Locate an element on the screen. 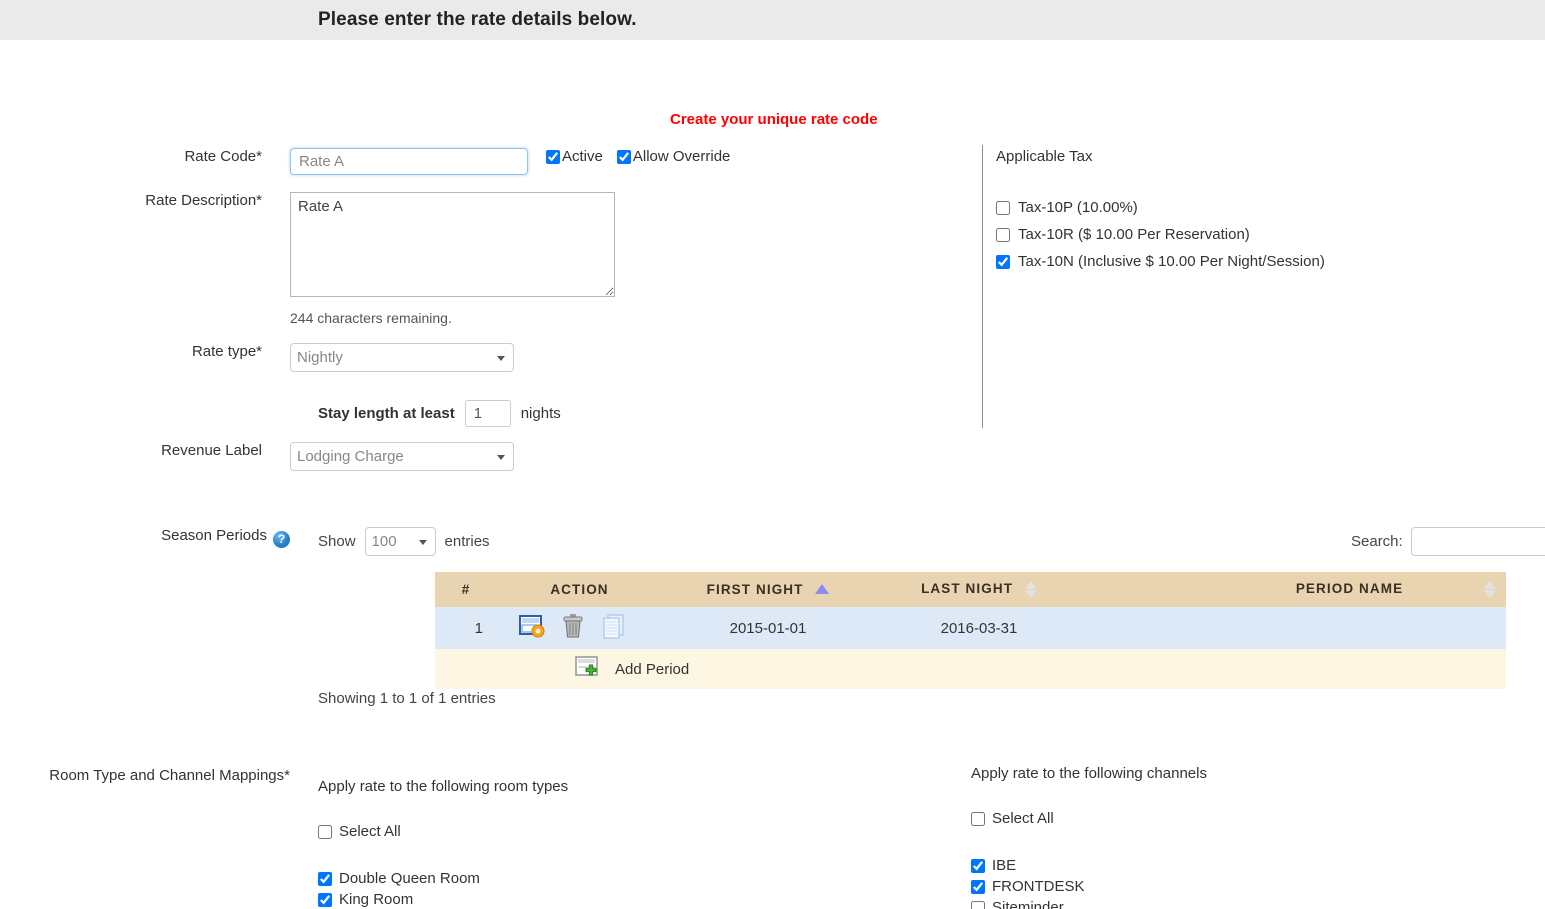  revenue-label-select-wrap: Lodging Charge is located at coordinates (402, 456).